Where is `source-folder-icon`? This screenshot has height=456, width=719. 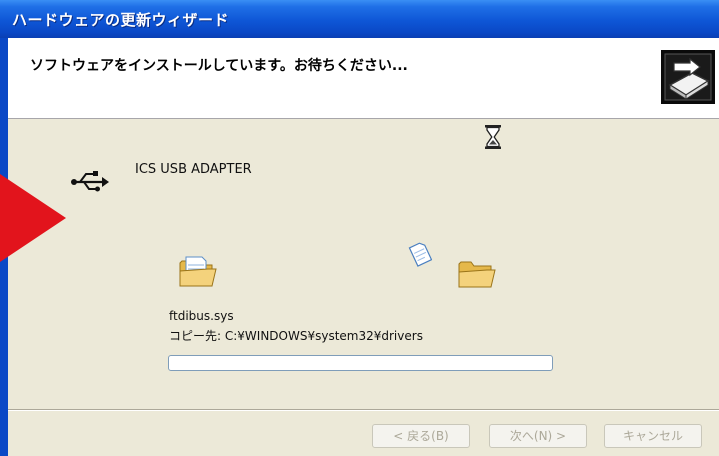
source-folder-icon is located at coordinates (198, 271).